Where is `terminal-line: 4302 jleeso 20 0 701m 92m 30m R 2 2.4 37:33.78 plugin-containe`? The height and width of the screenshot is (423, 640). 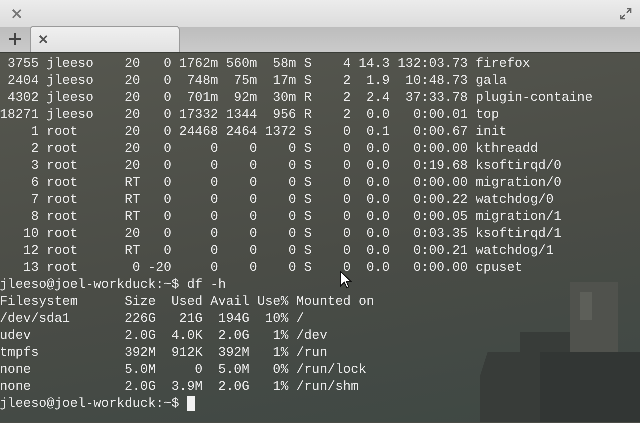
terminal-line: 4302 jleeso 20 0 701m 92m 30m R 2 2.4 37:33.78 plugin-containe is located at coordinates (299, 97).